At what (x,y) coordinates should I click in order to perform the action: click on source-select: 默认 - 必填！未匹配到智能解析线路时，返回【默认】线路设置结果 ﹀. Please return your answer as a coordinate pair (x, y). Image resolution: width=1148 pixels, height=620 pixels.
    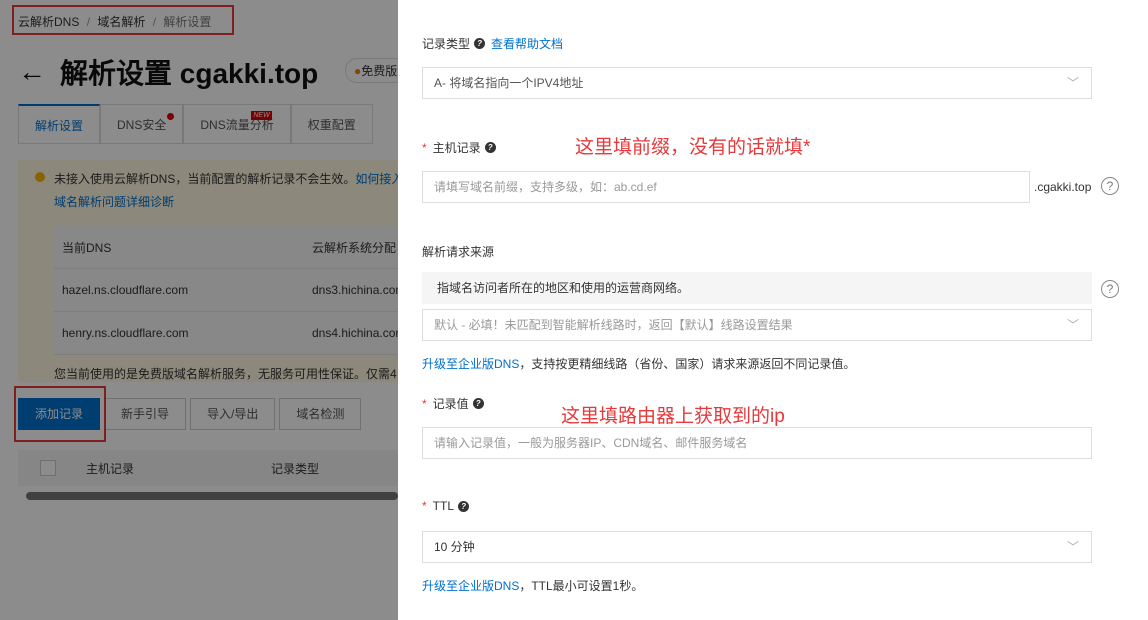
    Looking at the image, I should click on (757, 325).